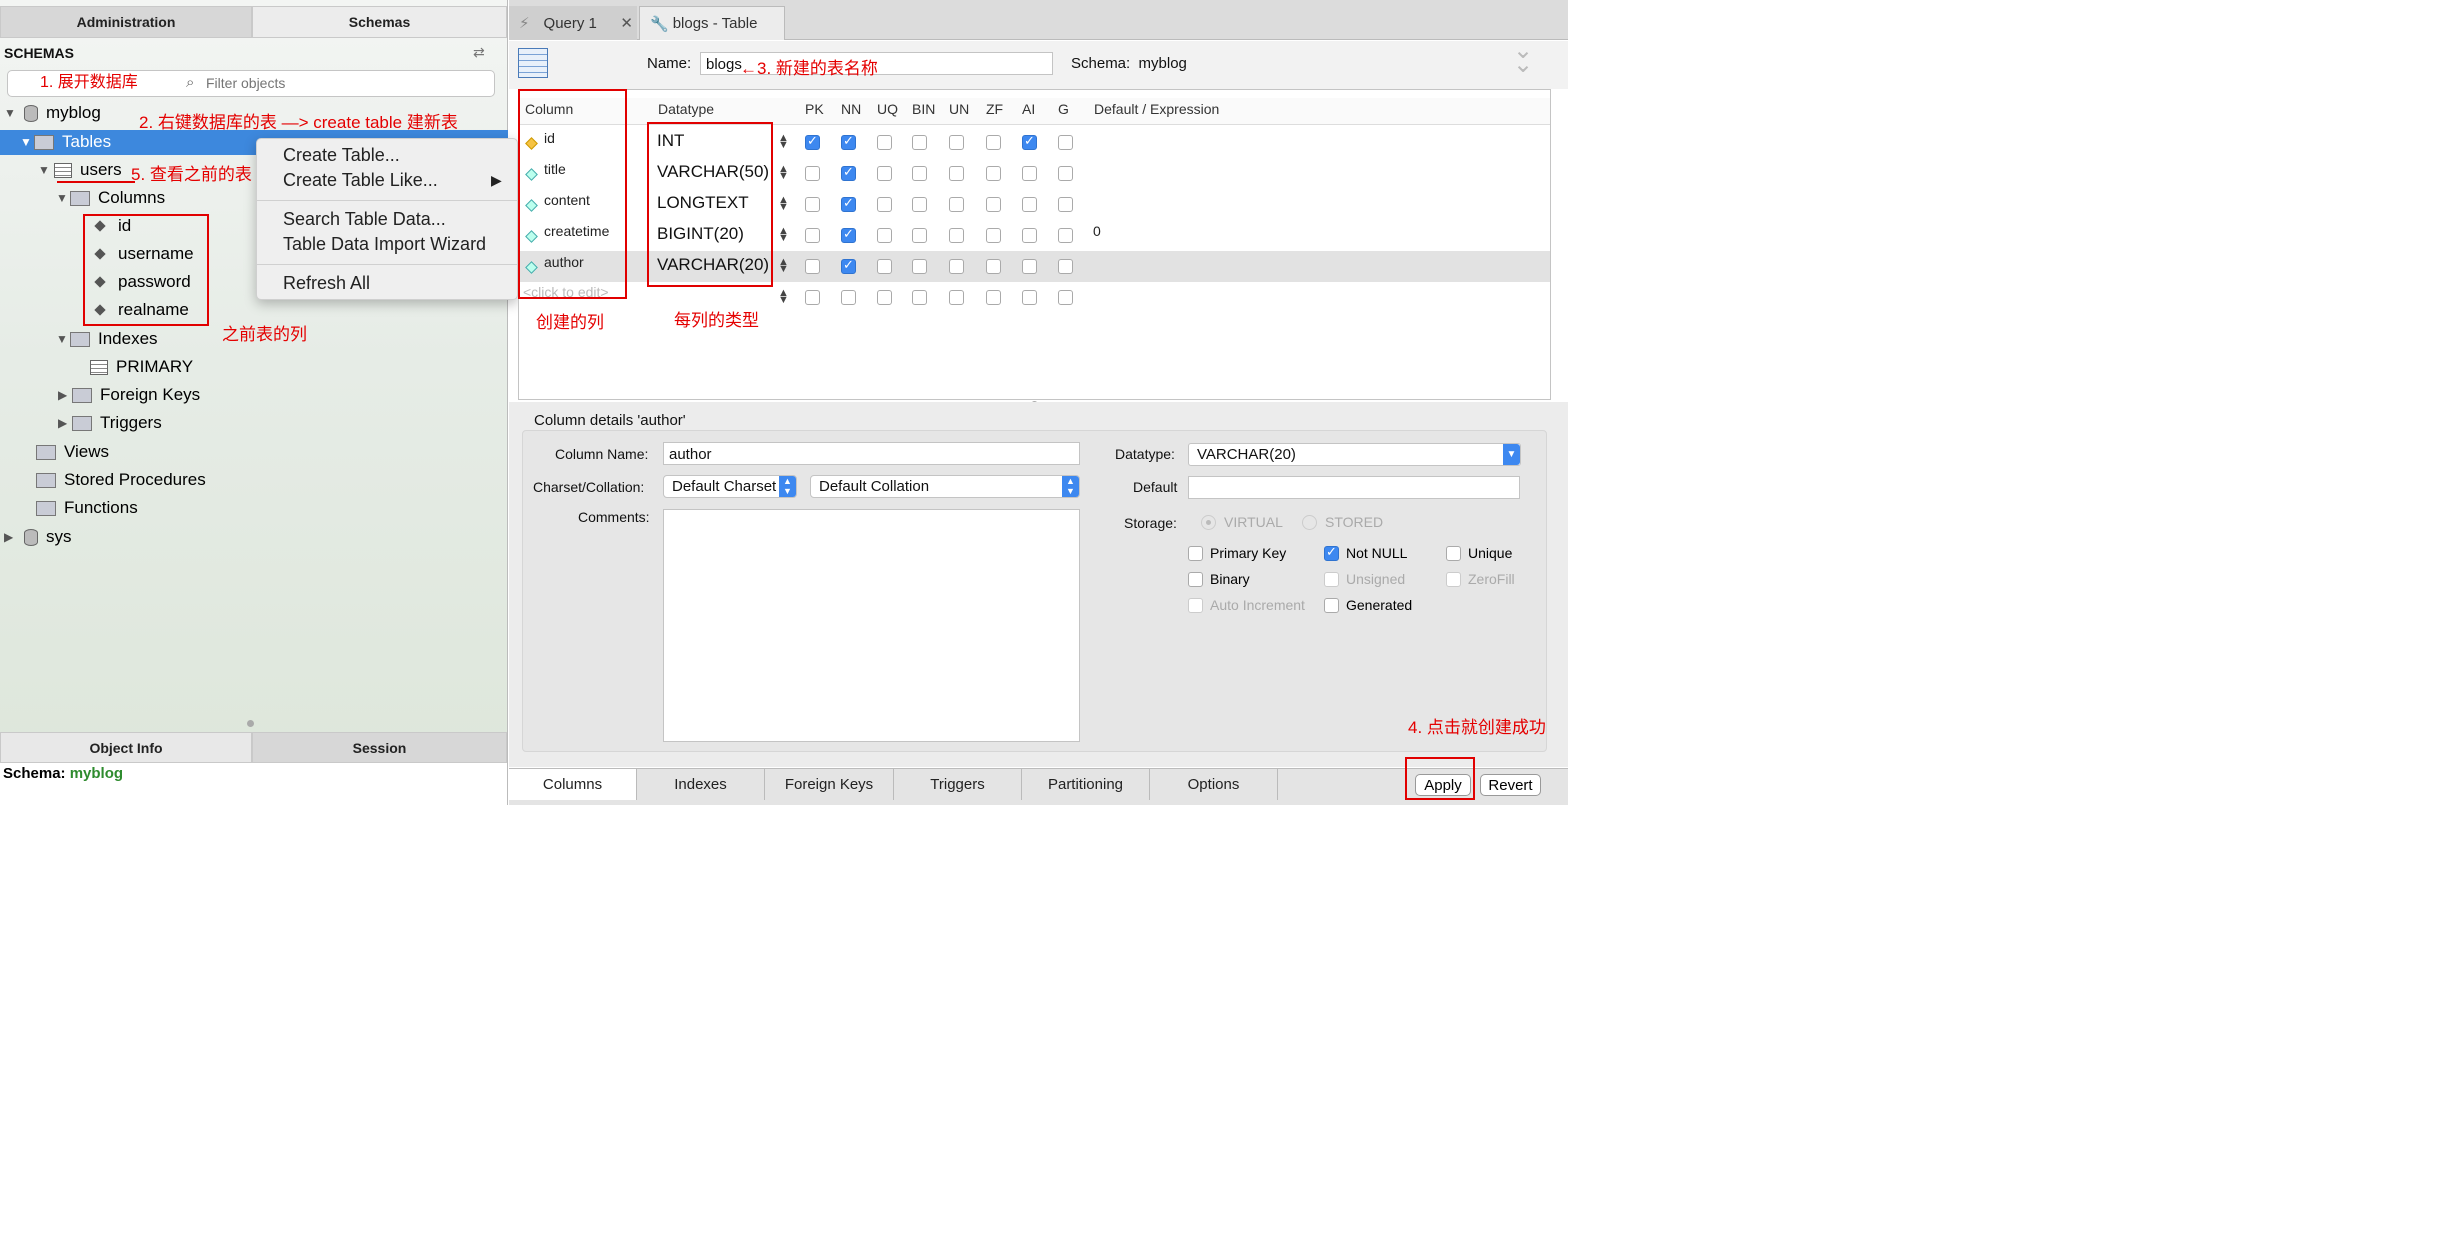 The width and height of the screenshot is (2442, 1254). I want to click on tree-item-column: password, so click(142, 282).